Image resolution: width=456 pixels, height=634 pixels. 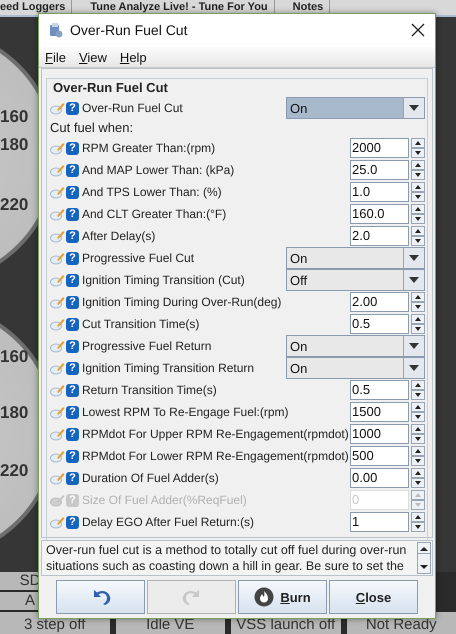 I want to click on window-title: Over-Run Fuel Cut, so click(x=129, y=30).